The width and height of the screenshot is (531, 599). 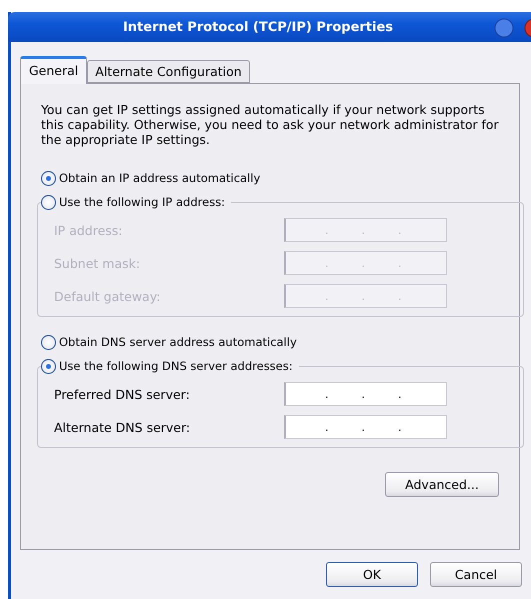 I want to click on window-title: Internet Protocol (TCP/IP) Properties, so click(x=258, y=27).